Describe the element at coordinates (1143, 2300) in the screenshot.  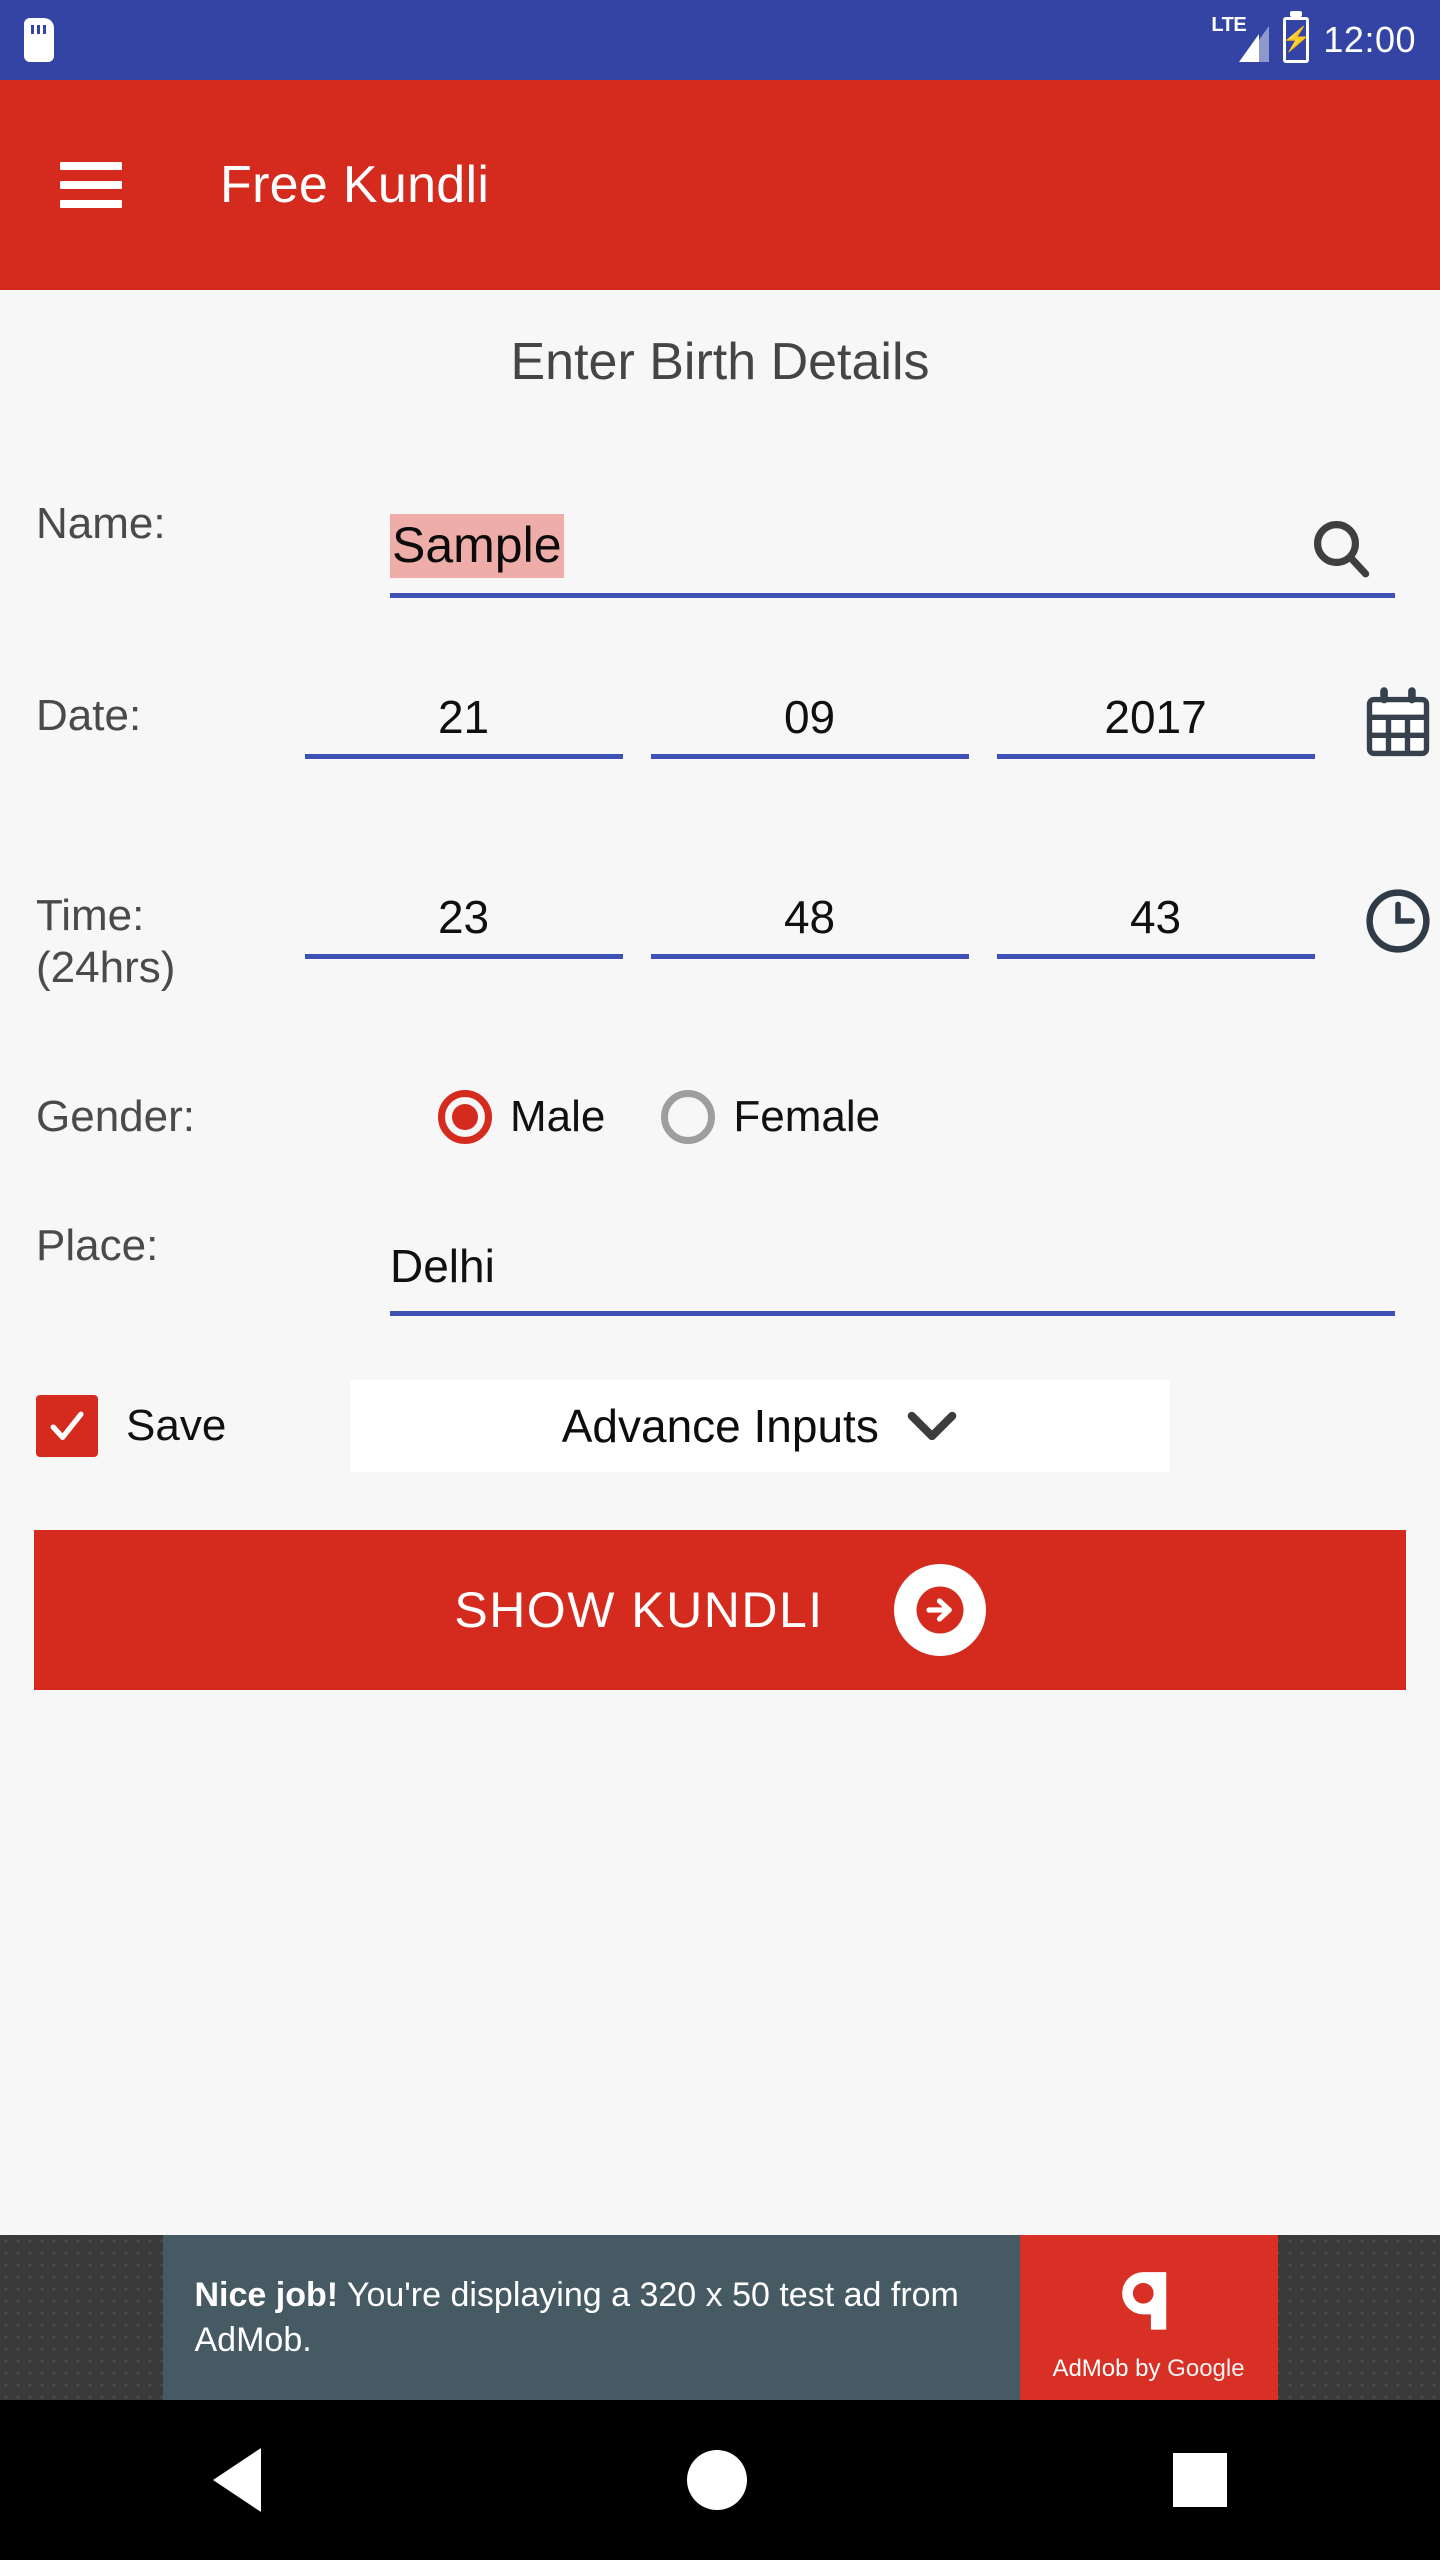
I see `admob-mark` at that location.